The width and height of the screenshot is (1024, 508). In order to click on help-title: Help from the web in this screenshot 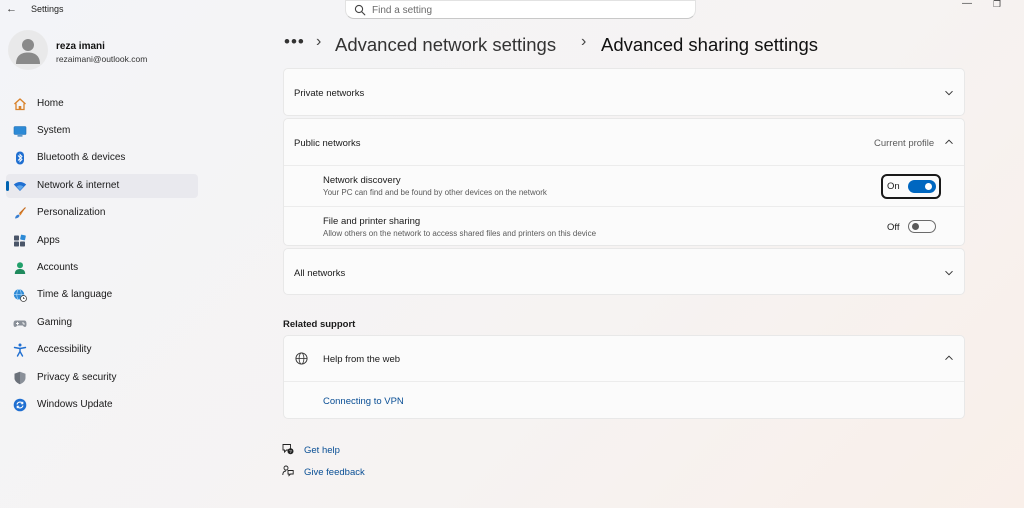, I will do `click(362, 359)`.